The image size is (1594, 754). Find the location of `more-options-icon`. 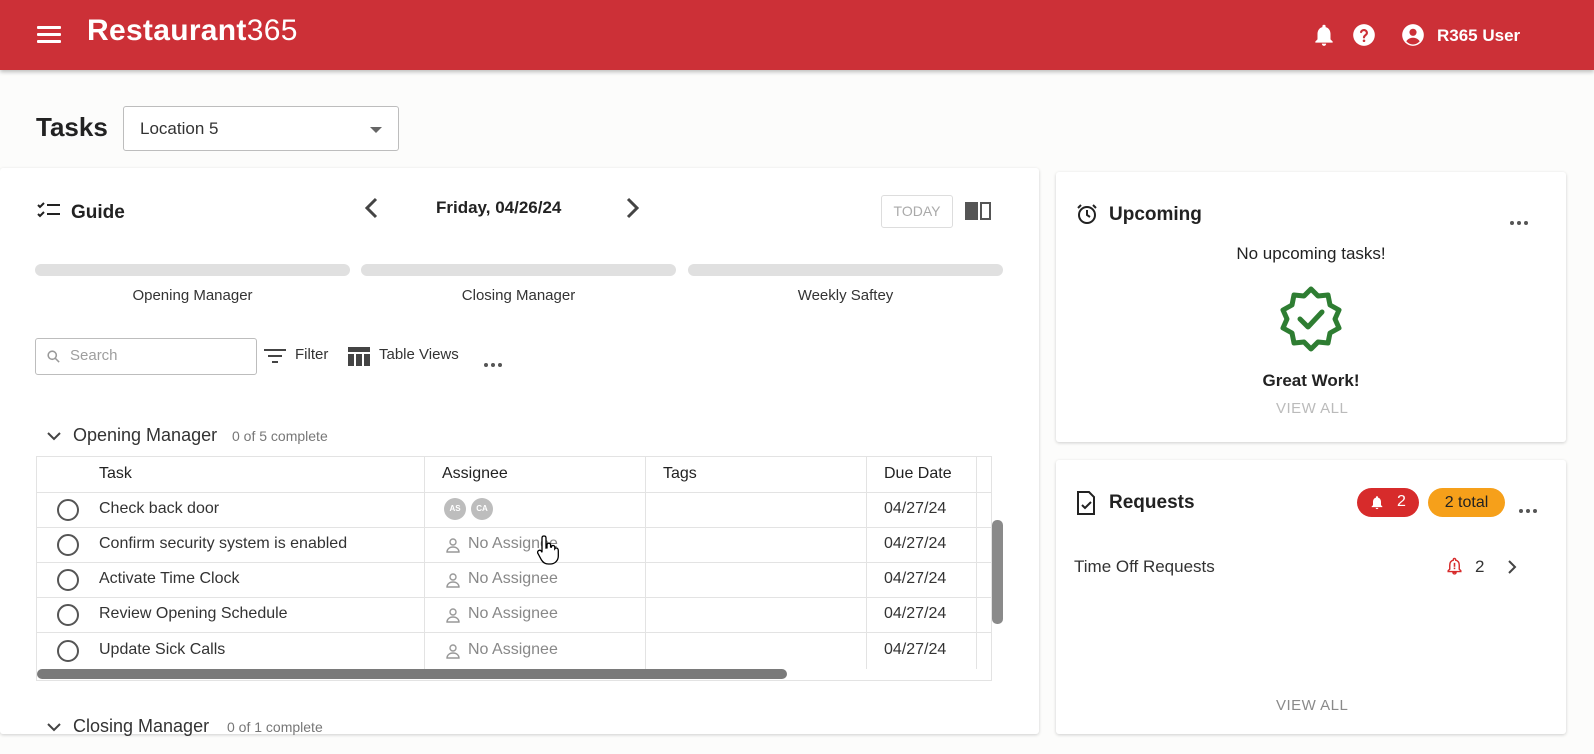

more-options-icon is located at coordinates (495, 360).